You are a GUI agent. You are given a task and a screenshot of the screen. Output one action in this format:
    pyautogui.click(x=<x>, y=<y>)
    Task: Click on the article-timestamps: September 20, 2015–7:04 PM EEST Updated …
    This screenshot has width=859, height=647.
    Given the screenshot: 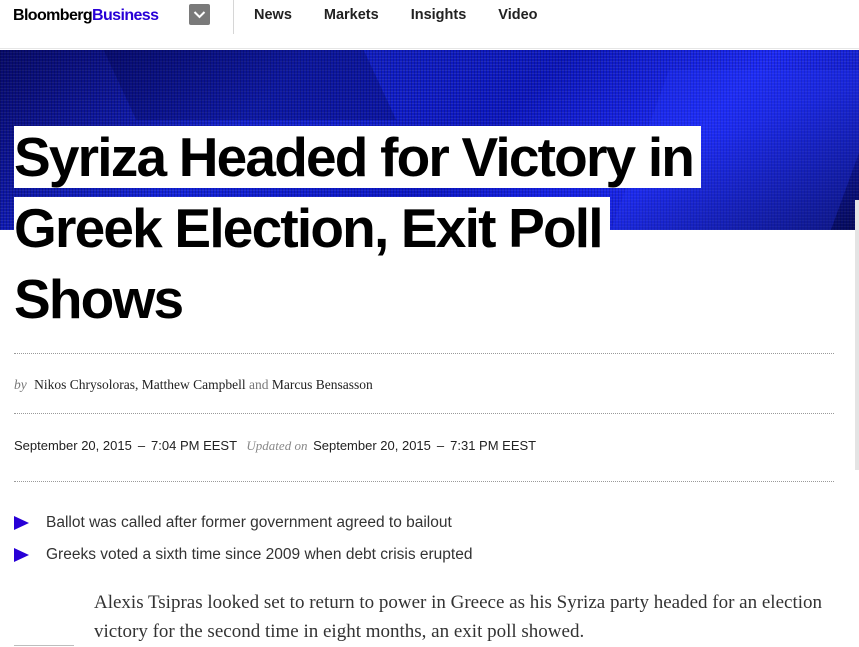 What is the action you would take?
    pyautogui.click(x=275, y=446)
    